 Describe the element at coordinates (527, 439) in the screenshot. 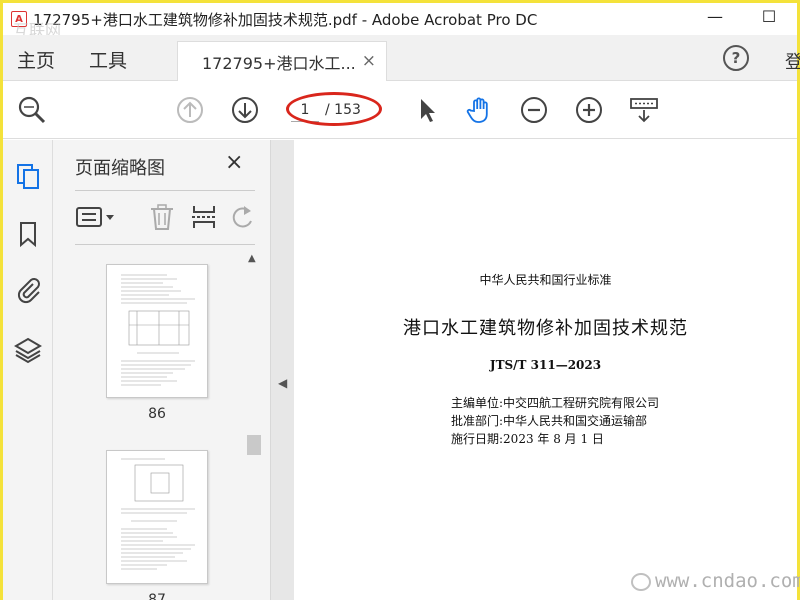

I see `effective-date: 施行日期:2023 年 8 月 1 日` at that location.